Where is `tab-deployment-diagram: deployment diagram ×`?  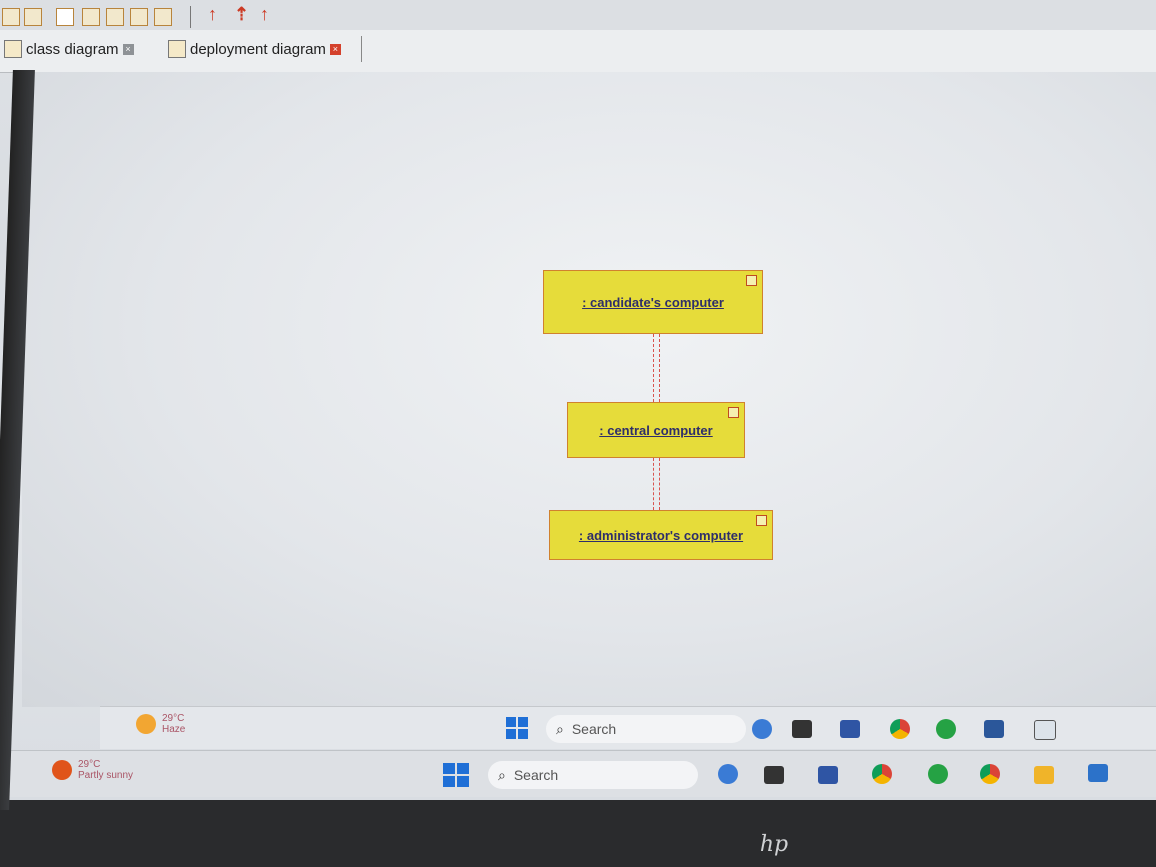 tab-deployment-diagram: deployment diagram × is located at coordinates (265, 49).